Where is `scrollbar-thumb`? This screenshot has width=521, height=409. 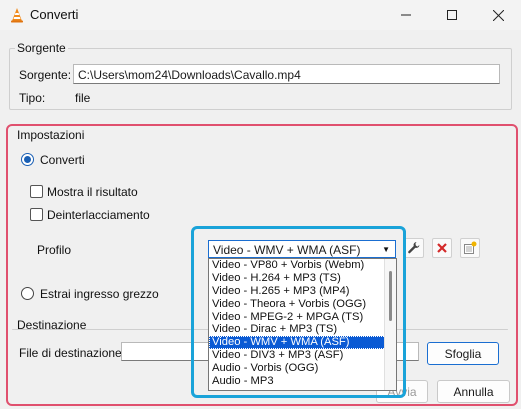 scrollbar-thumb is located at coordinates (390, 296).